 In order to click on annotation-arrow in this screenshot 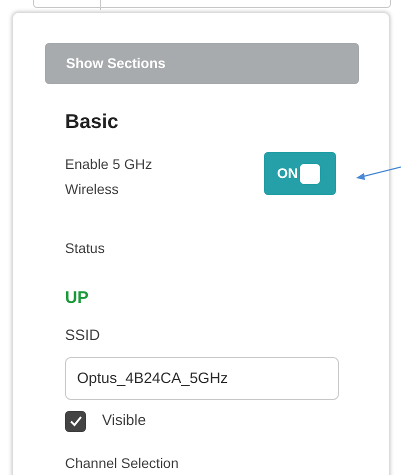, I will do `click(378, 174)`.